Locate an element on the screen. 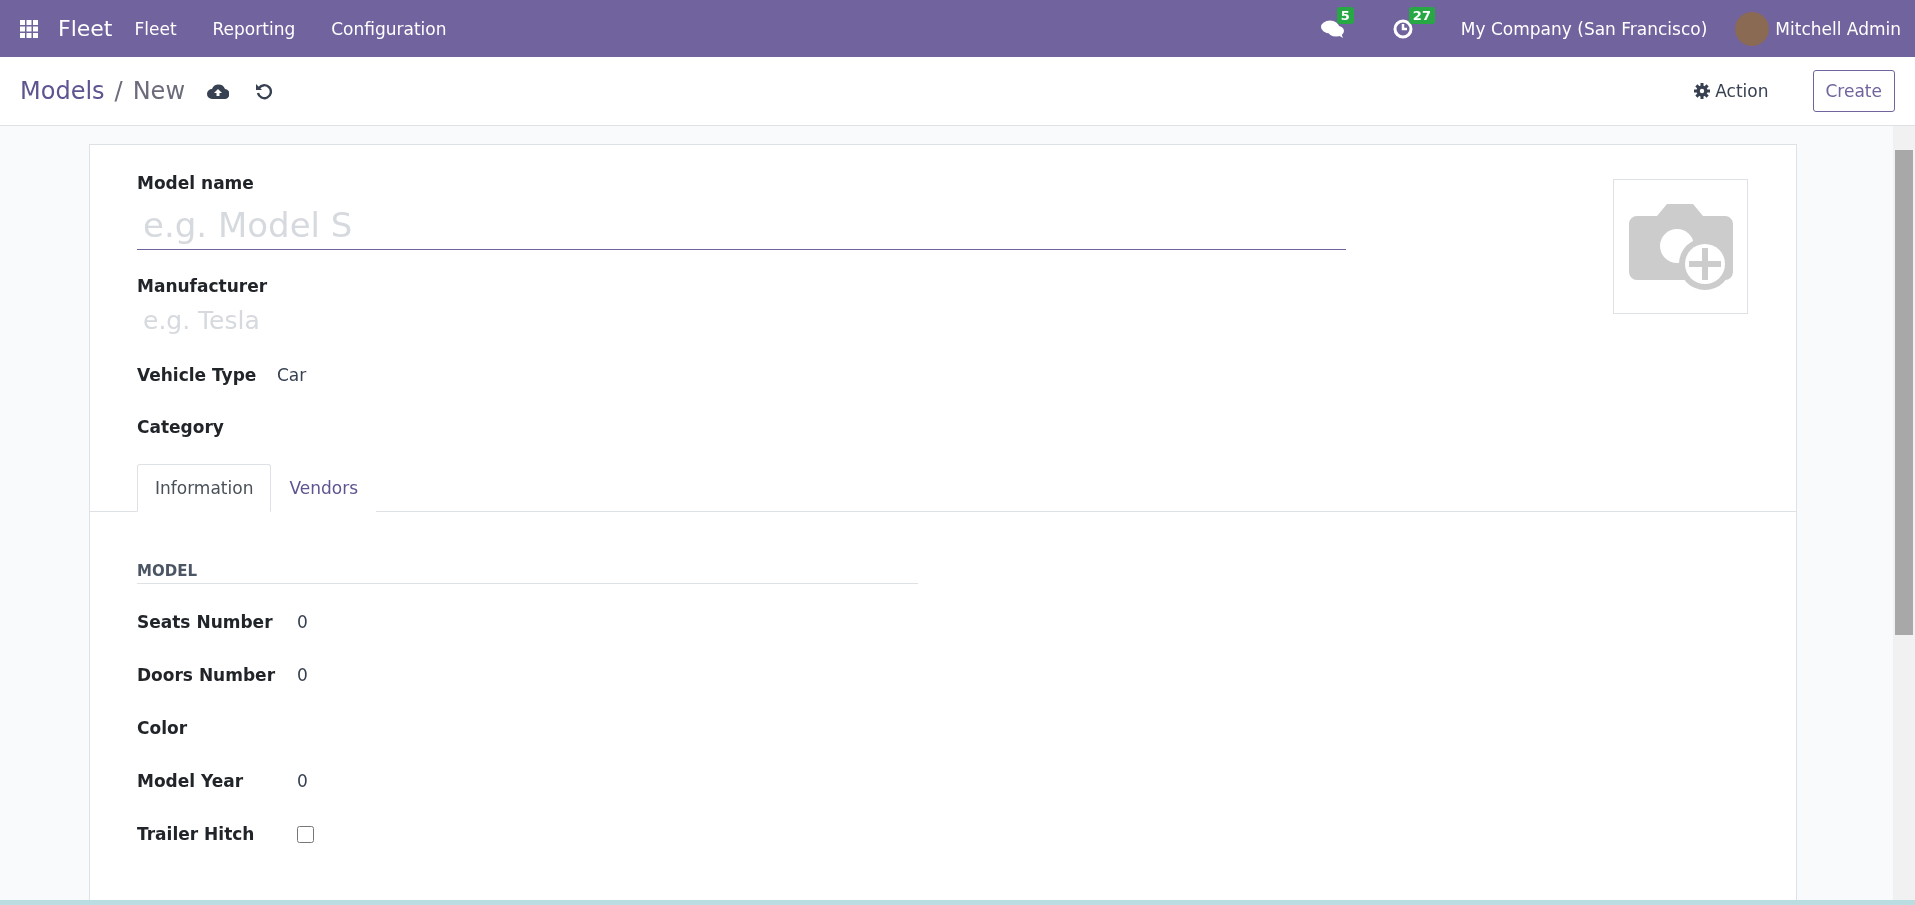  field-label: Model Year is located at coordinates (191, 781).